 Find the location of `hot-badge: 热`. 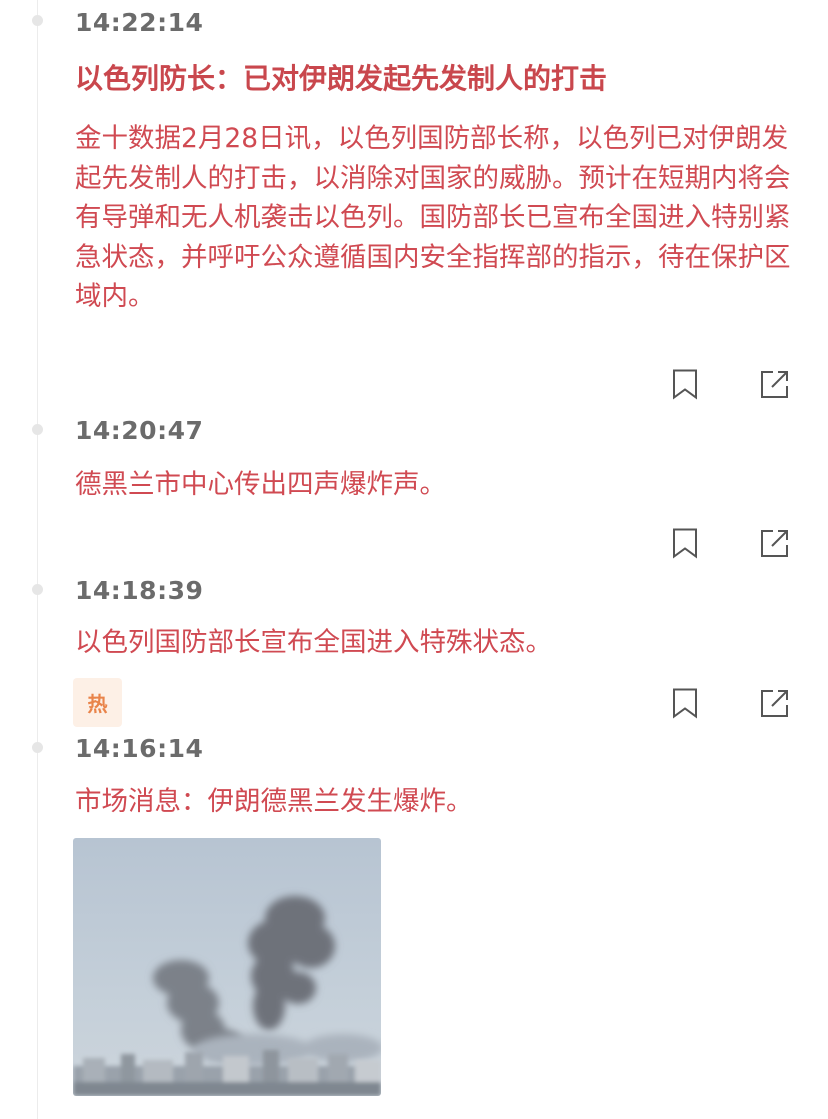

hot-badge: 热 is located at coordinates (97, 702).